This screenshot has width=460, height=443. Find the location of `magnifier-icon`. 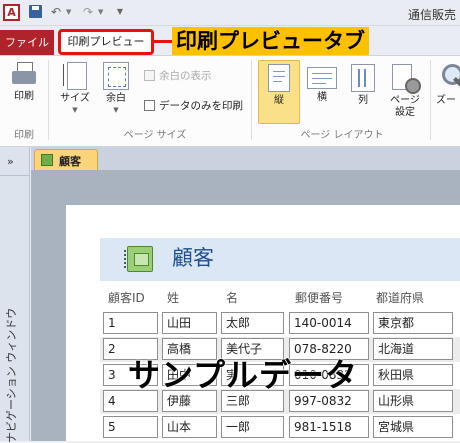

magnifier-icon is located at coordinates (451, 76).